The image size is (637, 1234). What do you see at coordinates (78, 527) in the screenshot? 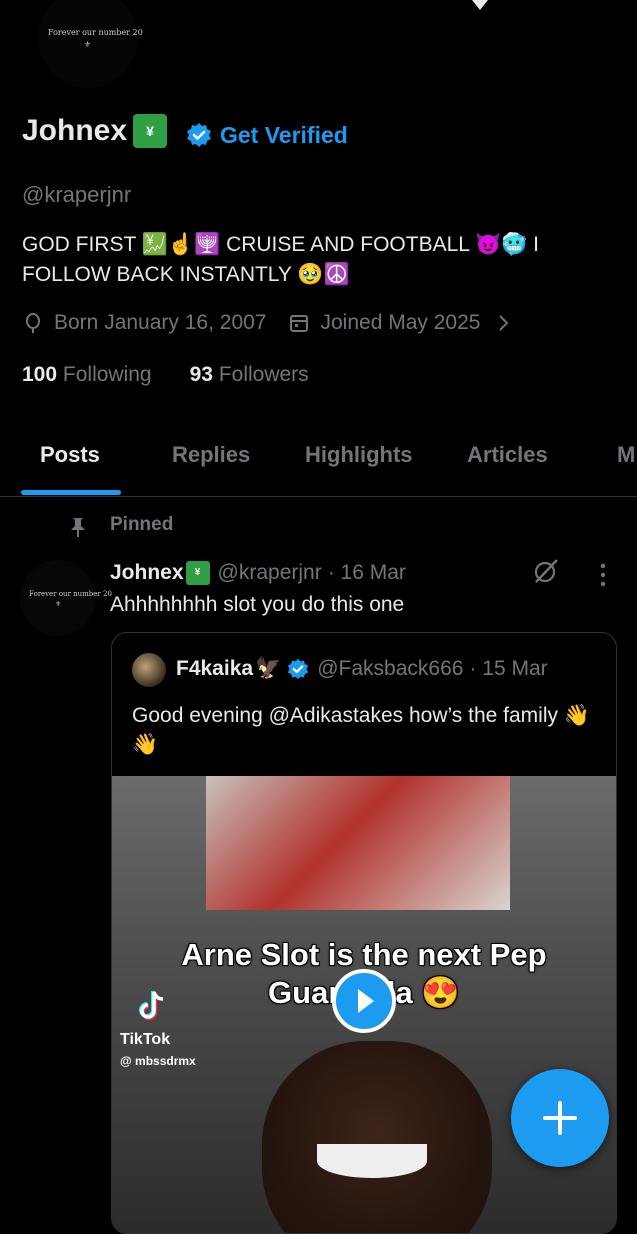
I see `pin-icon` at bounding box center [78, 527].